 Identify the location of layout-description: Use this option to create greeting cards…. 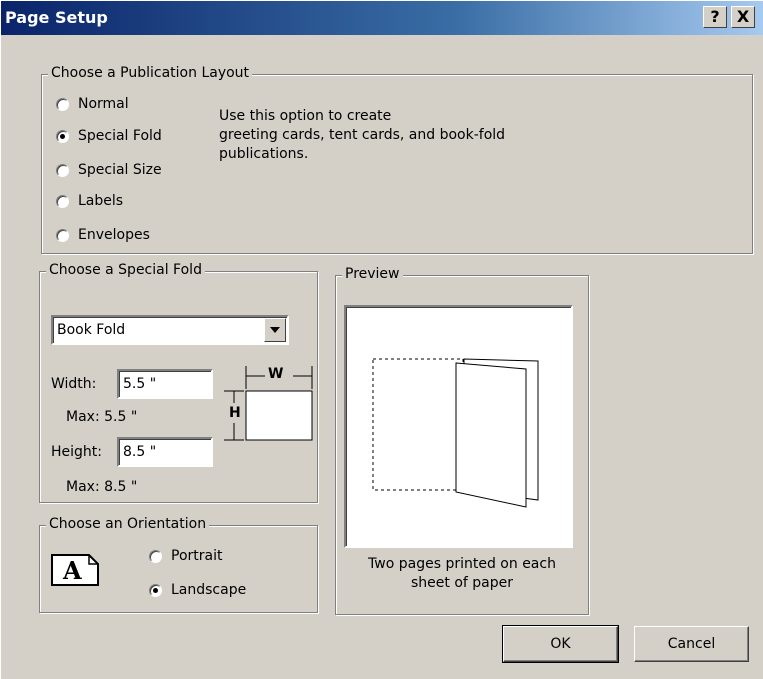
(362, 135).